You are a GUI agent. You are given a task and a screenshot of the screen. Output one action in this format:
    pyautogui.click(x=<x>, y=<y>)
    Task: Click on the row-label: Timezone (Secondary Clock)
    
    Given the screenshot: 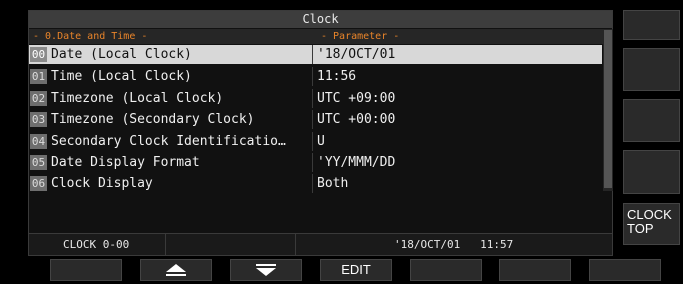 What is the action you would take?
    pyautogui.click(x=153, y=119)
    